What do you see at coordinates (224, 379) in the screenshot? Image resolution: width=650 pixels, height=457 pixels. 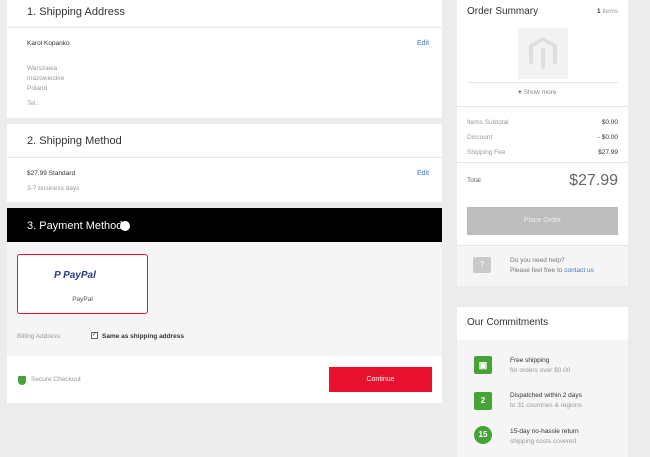 I see `secure-checkout: Secure Checkout Continue` at bounding box center [224, 379].